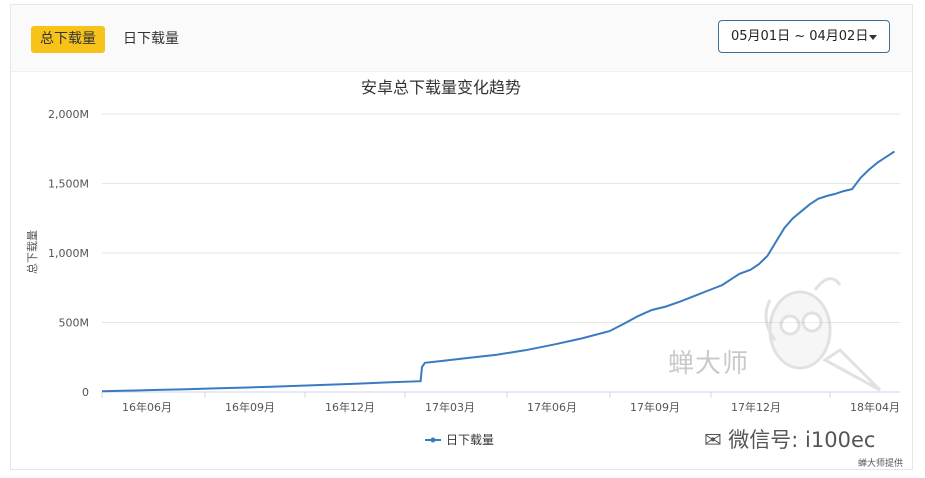  I want to click on x-tick-label: 17年09月, so click(655, 407).